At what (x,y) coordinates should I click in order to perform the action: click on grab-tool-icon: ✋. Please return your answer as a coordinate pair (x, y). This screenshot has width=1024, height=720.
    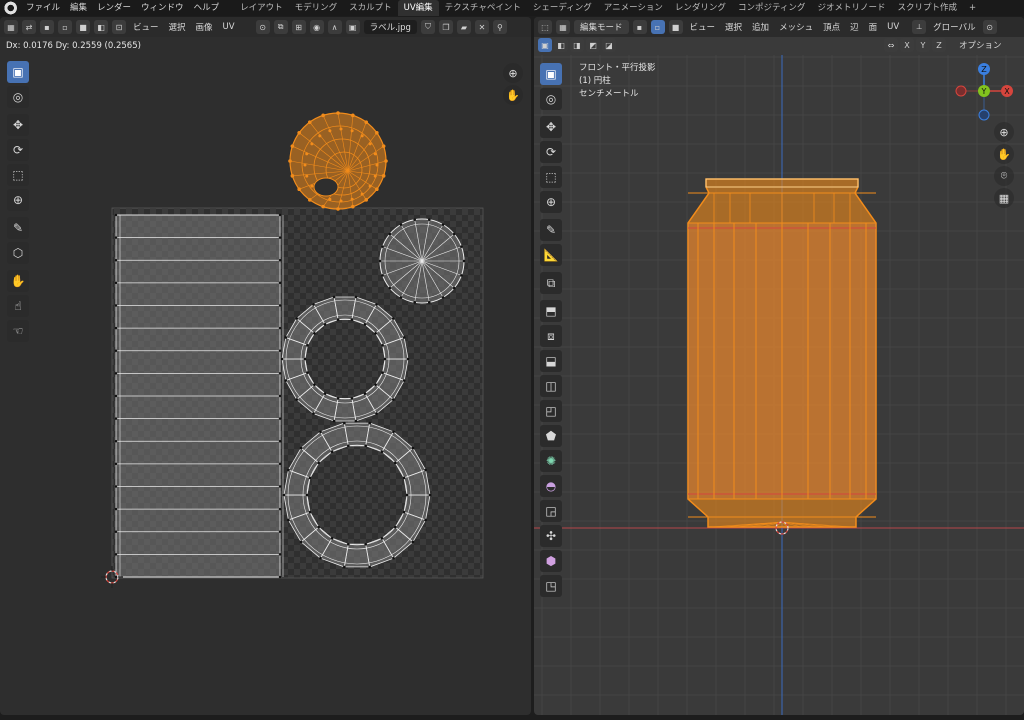
    Looking at the image, I should click on (18, 281).